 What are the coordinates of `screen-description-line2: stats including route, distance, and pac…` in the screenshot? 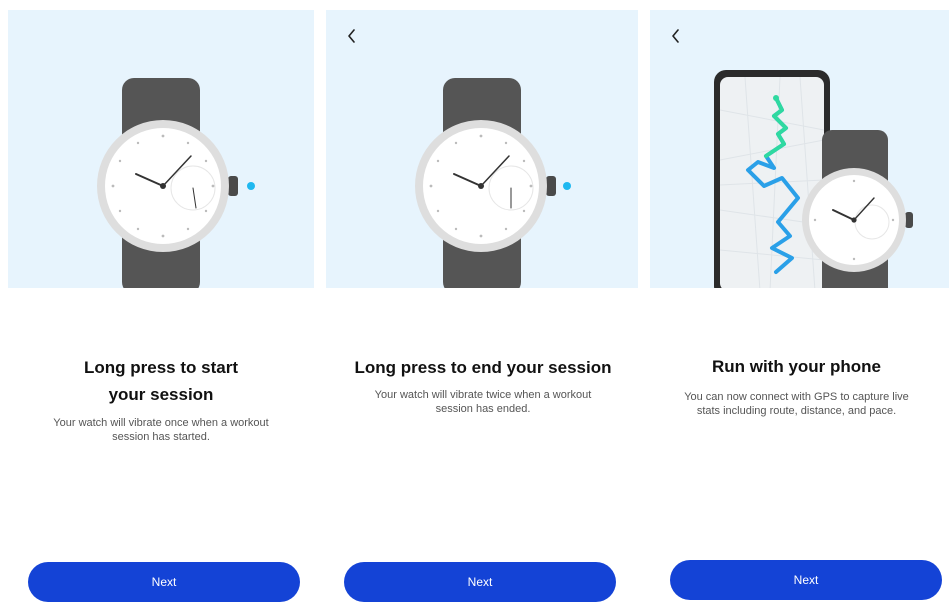 It's located at (796, 411).